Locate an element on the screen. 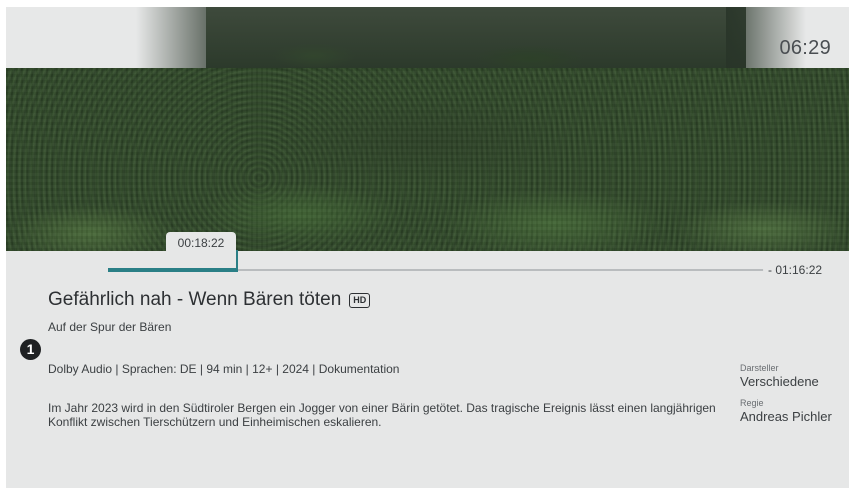 This screenshot has width=865, height=495. current-time-label: 00:18:22 is located at coordinates (201, 242).